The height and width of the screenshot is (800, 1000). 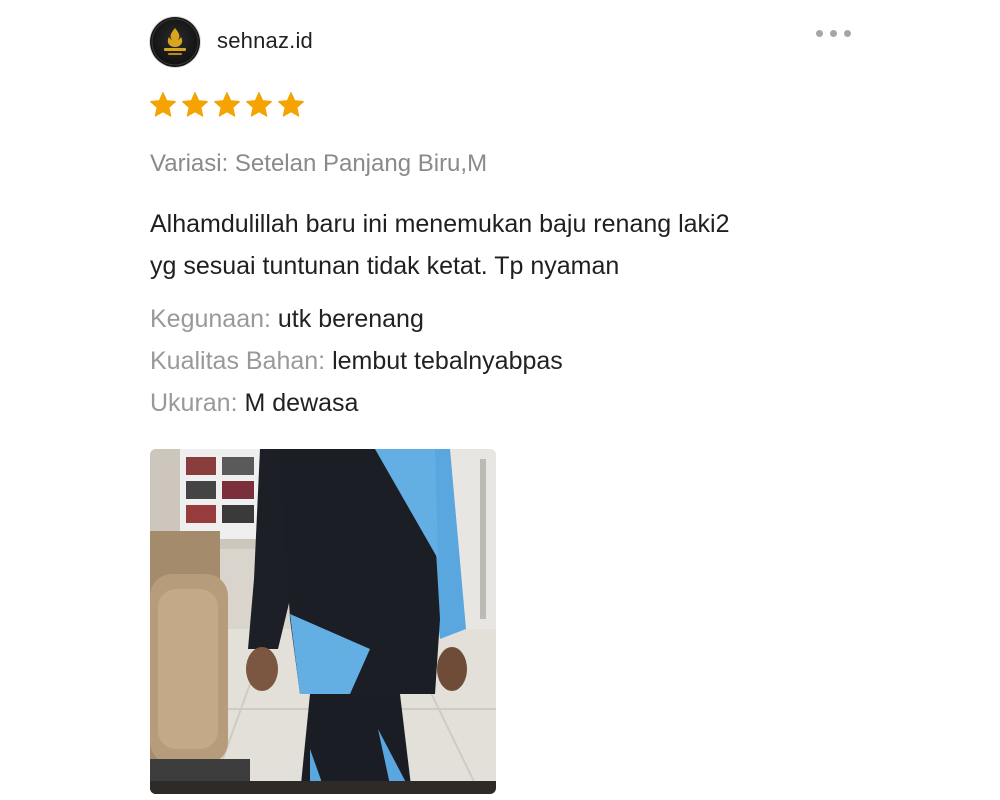 I want to click on variation-text: Variasi: Setelan Panjang Biru,M, so click(x=319, y=163).